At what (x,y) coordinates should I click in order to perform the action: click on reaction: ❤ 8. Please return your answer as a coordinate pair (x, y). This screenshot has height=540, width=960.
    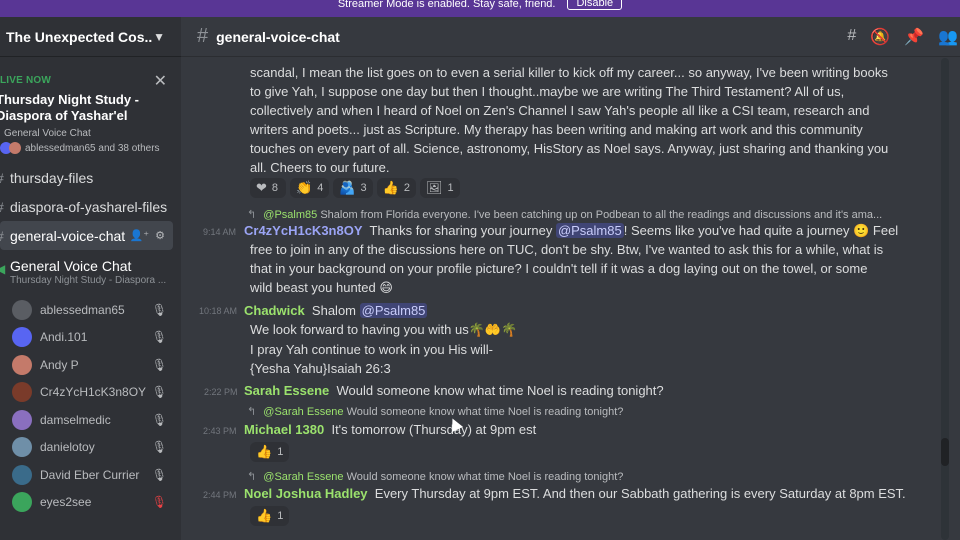
    Looking at the image, I should click on (268, 188).